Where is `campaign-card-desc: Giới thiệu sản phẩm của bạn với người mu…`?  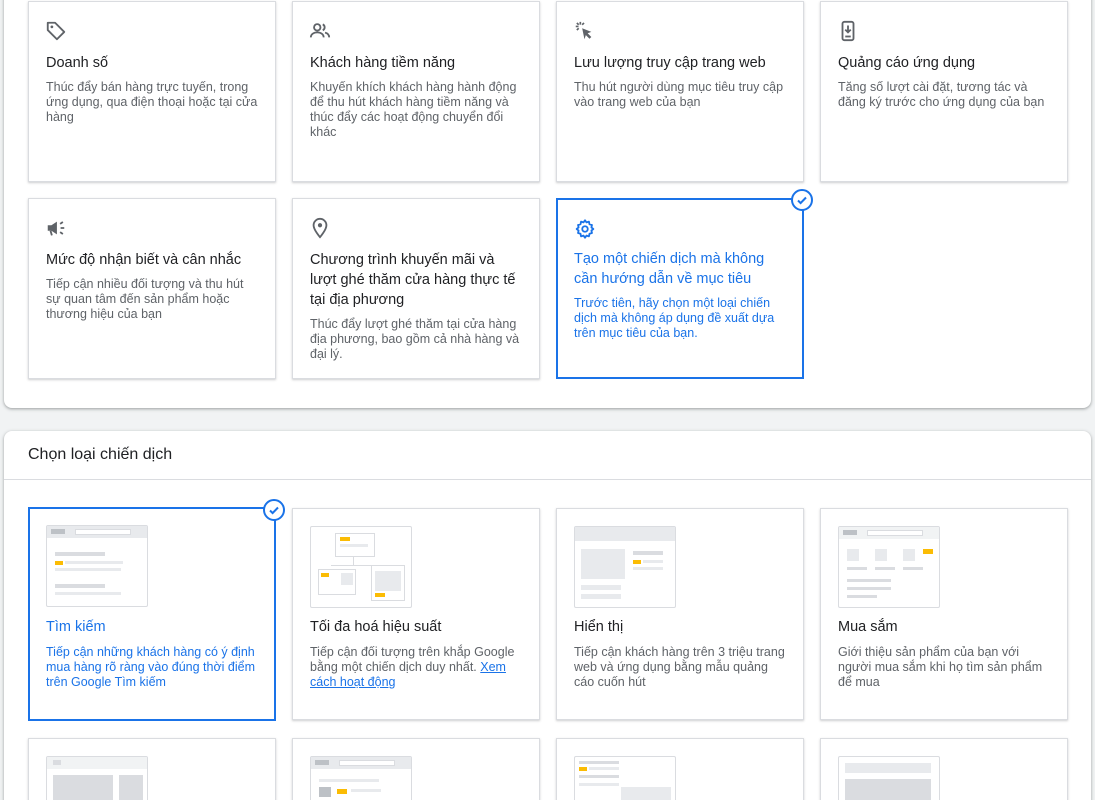
campaign-card-desc: Giới thiệu sản phẩm của bạn với người mu… is located at coordinates (940, 667).